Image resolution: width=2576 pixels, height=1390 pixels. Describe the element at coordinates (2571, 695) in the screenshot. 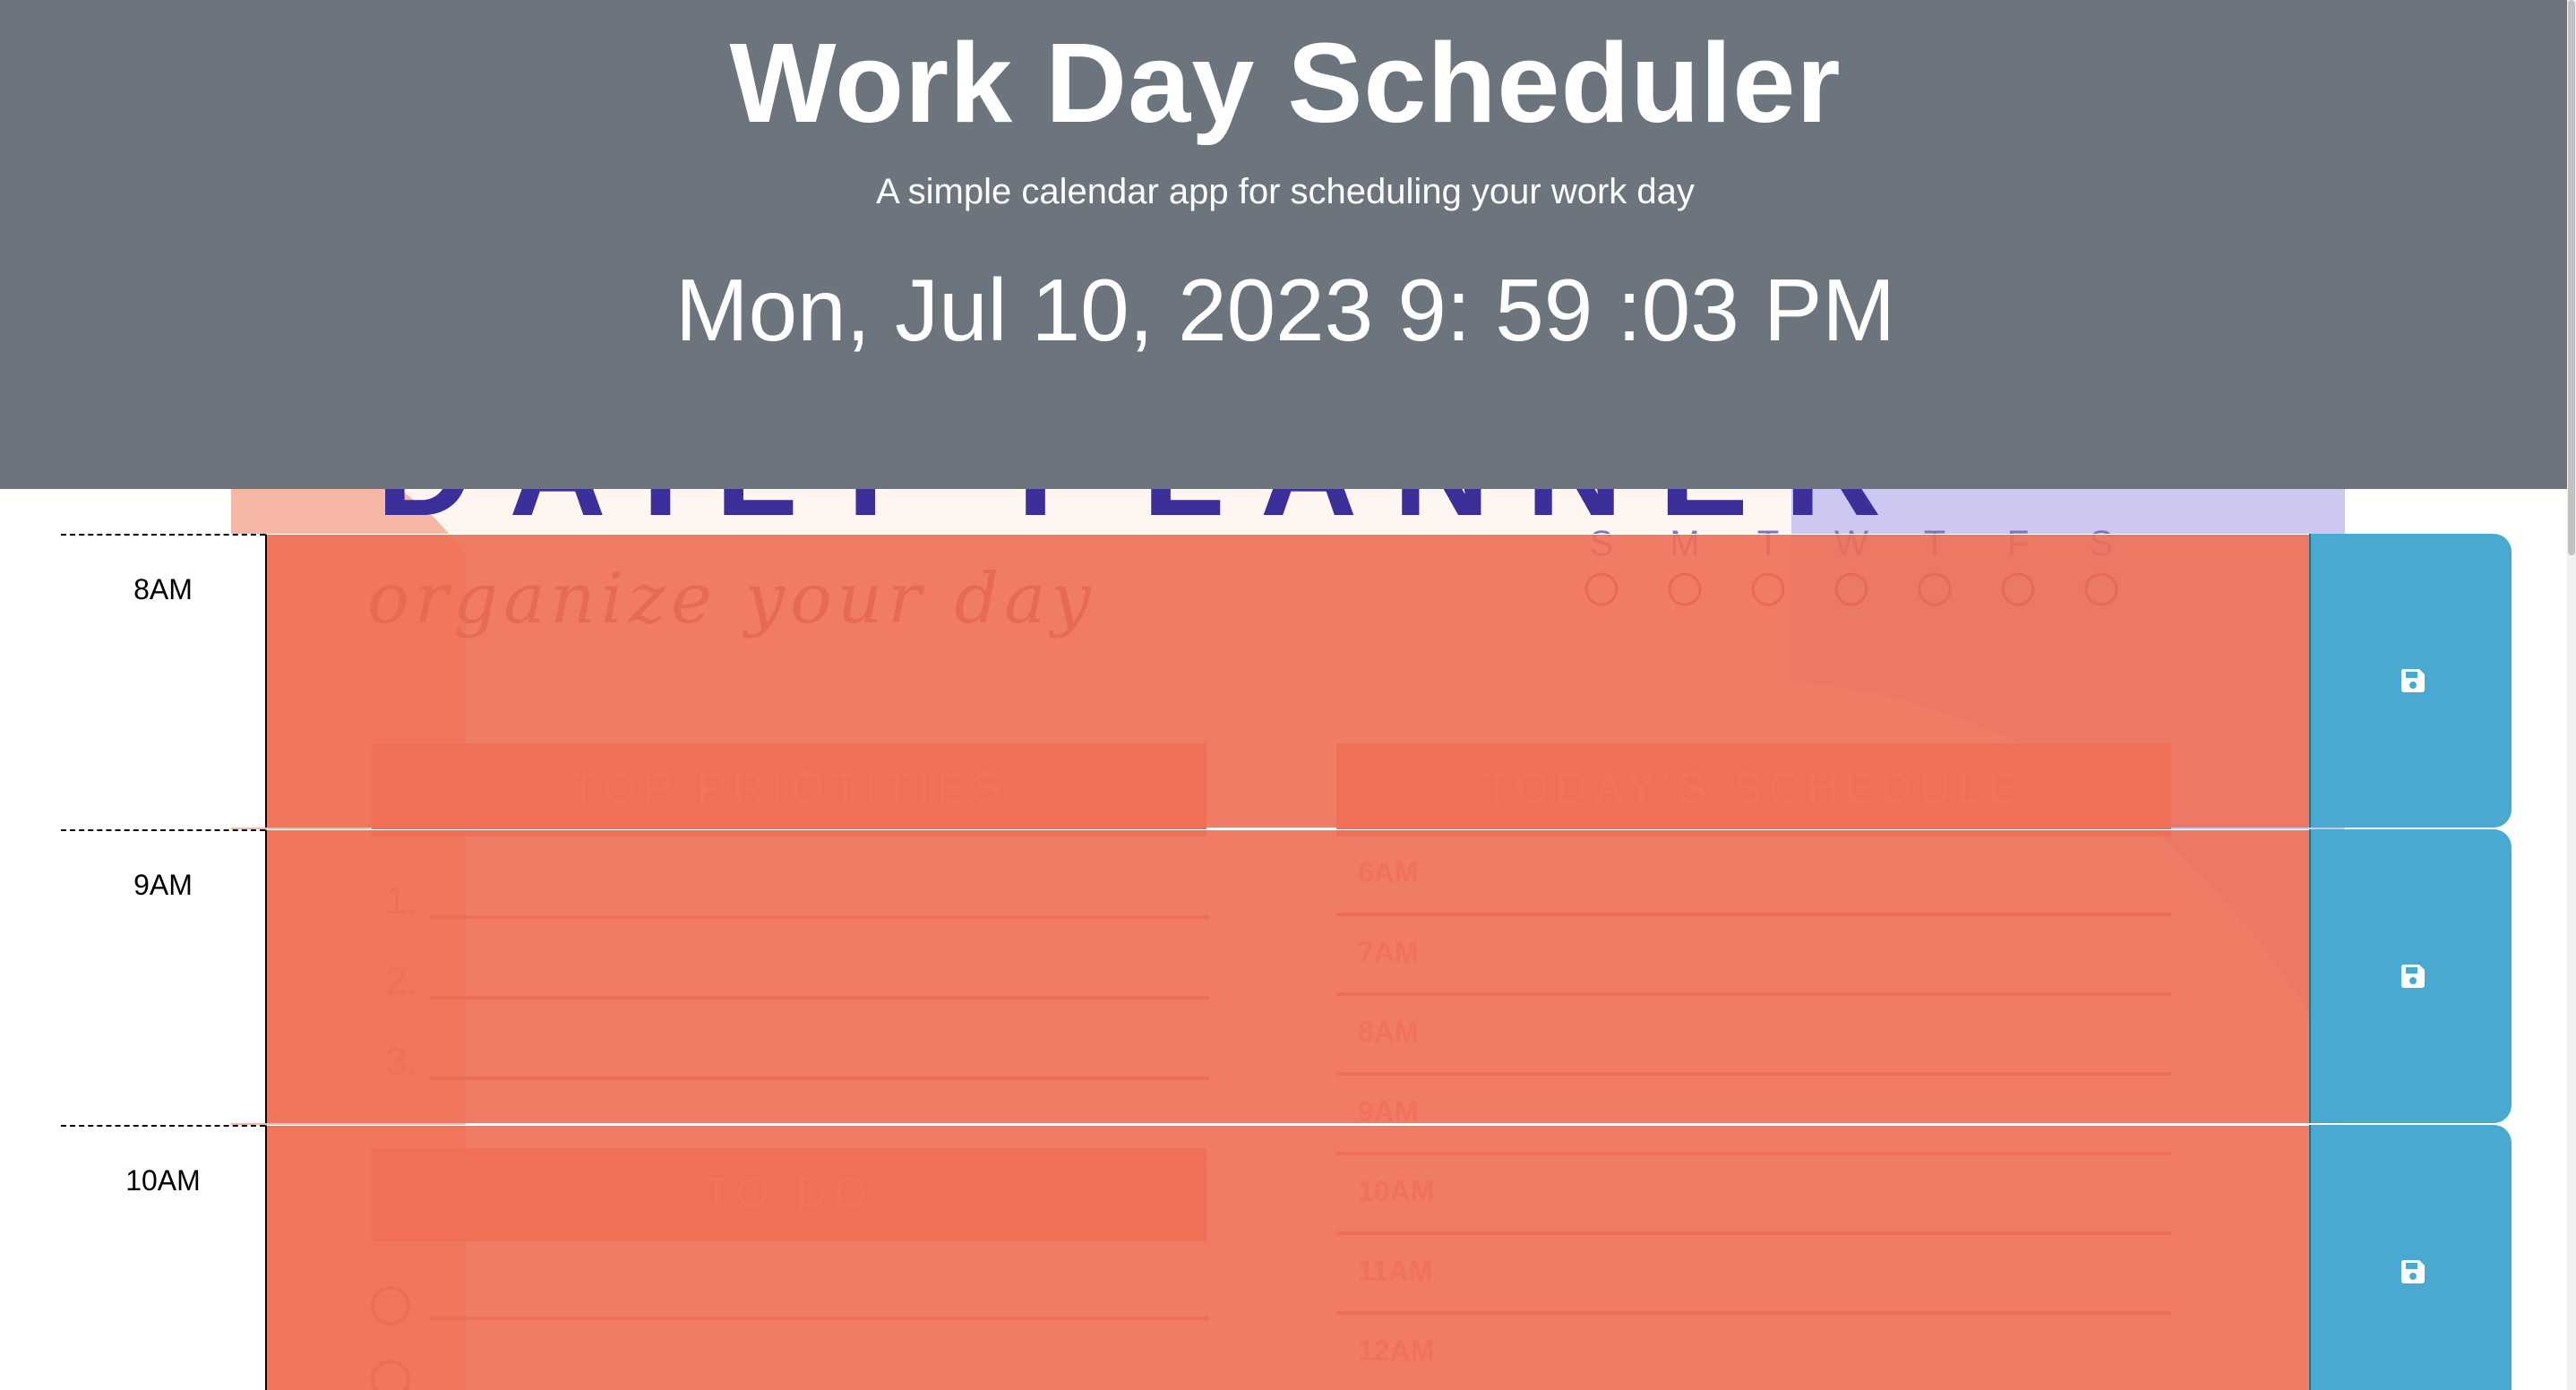

I see `page-scrollbar` at that location.